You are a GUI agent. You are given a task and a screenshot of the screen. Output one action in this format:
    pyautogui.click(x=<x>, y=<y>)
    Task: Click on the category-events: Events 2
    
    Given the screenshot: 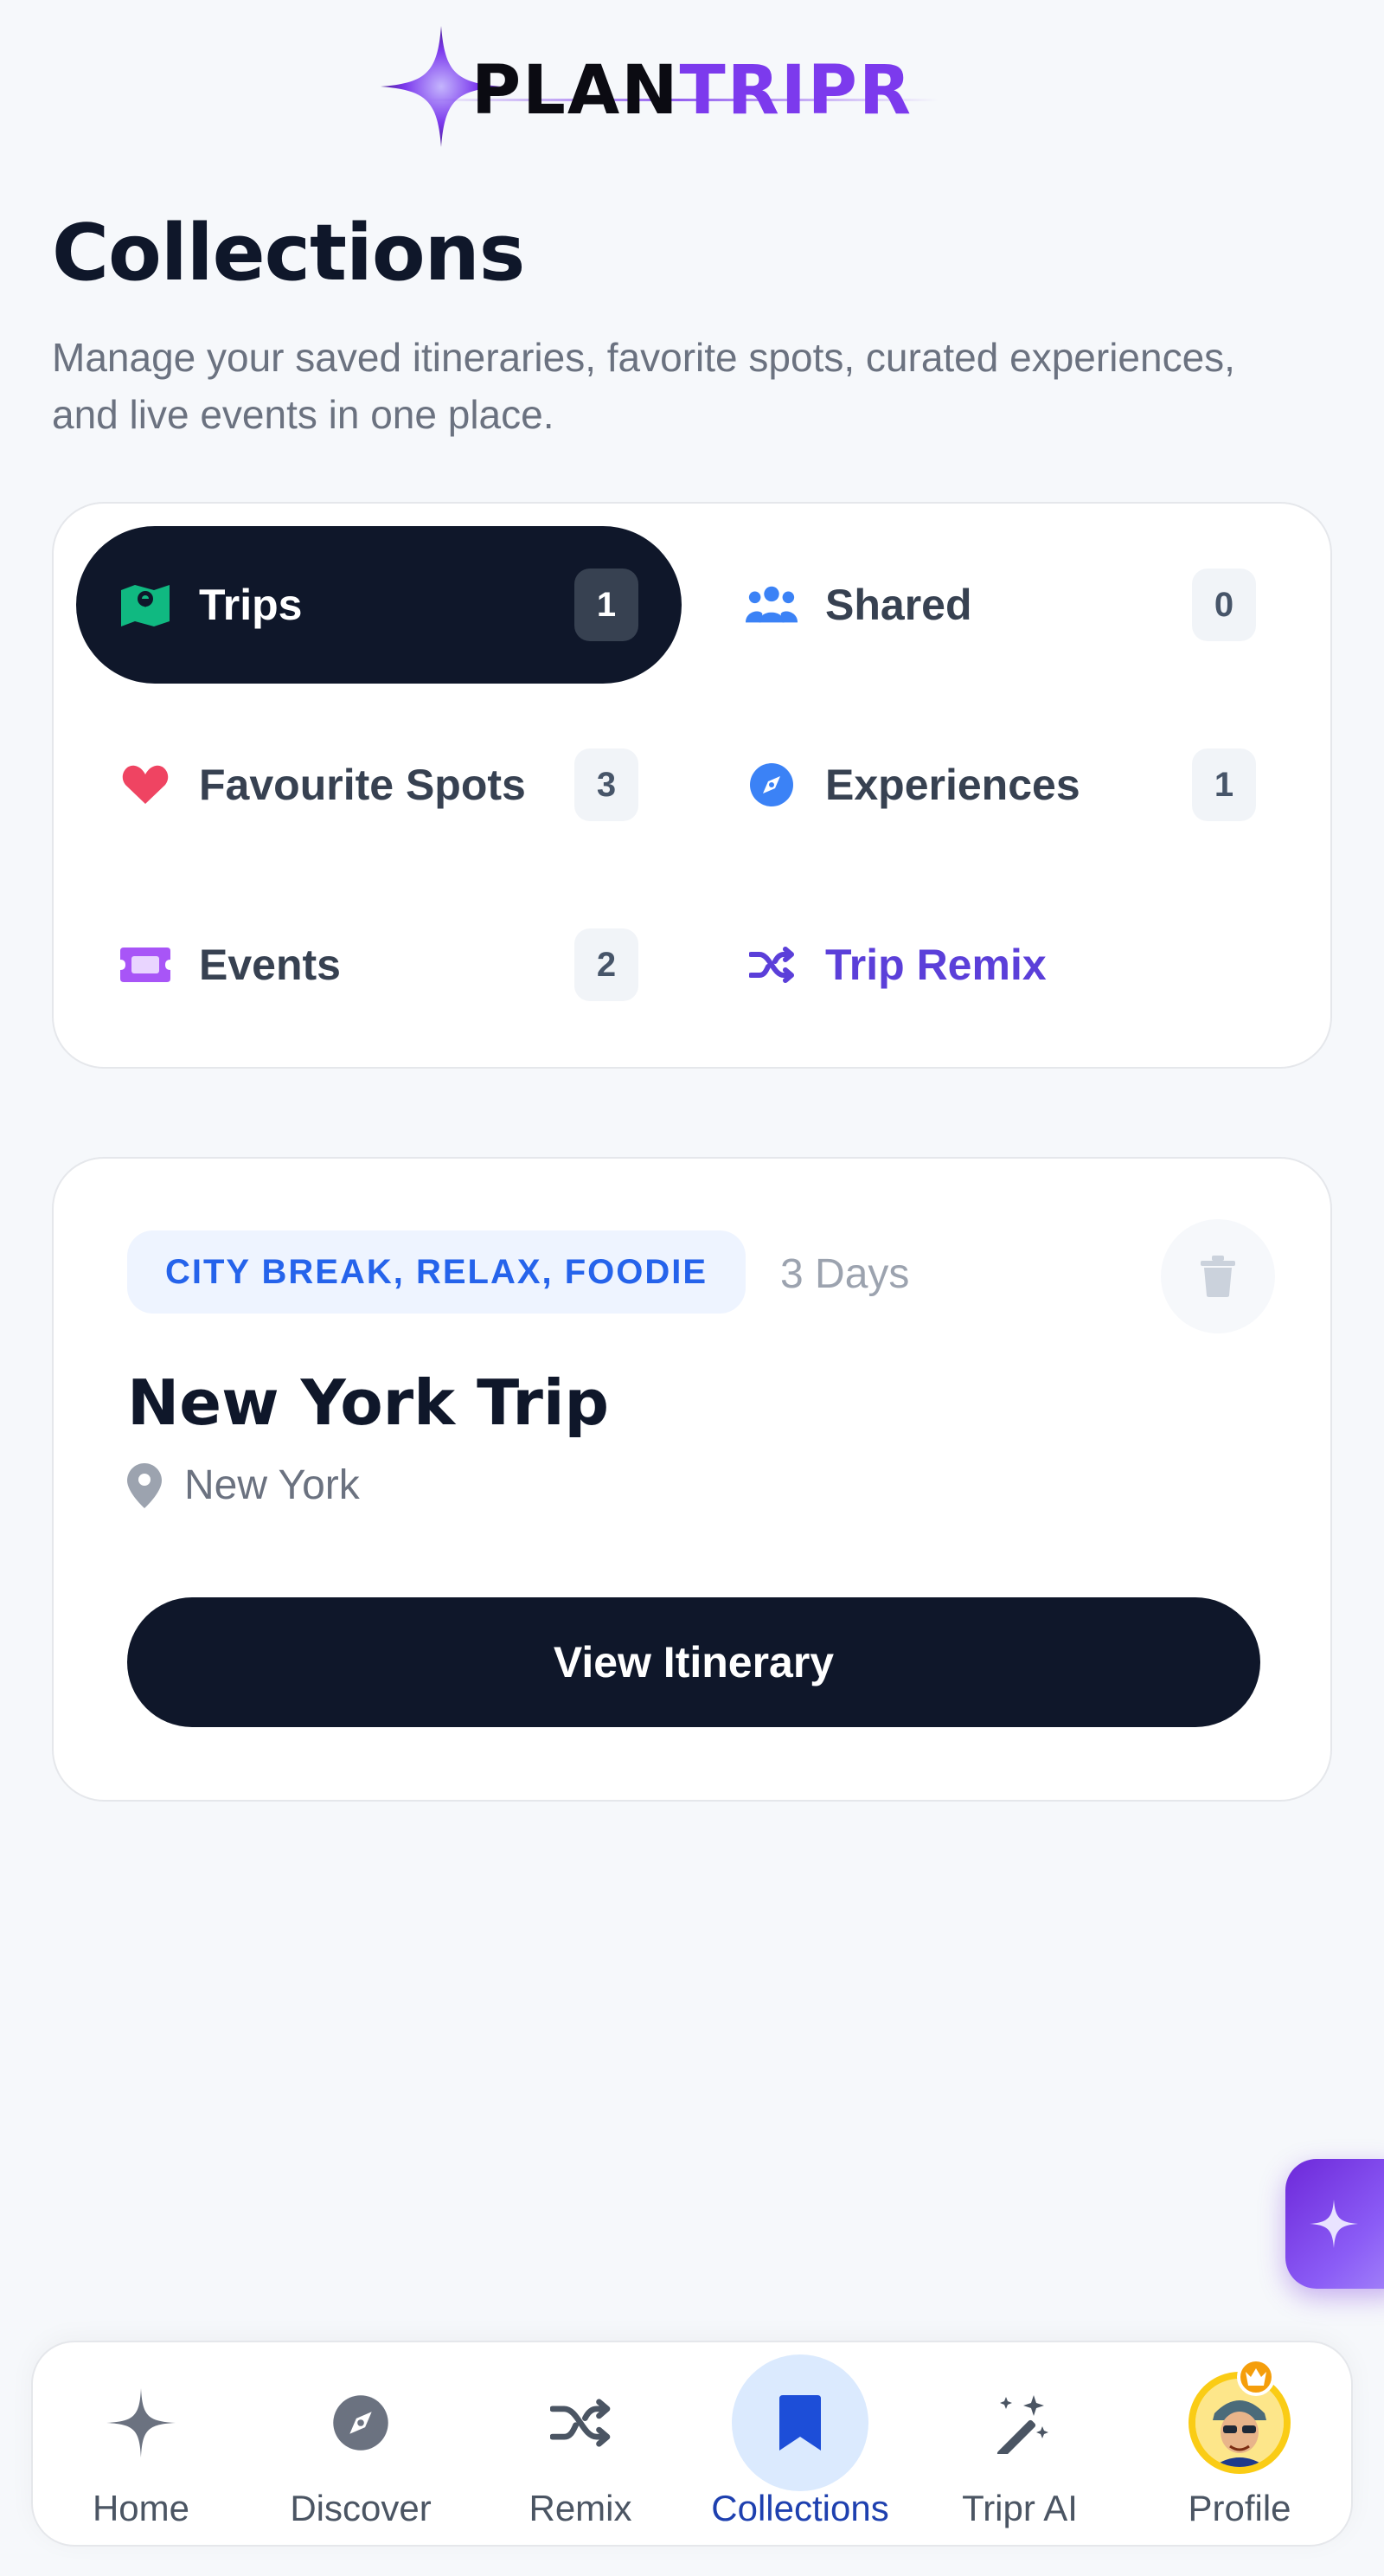 What is the action you would take?
    pyautogui.click(x=379, y=965)
    